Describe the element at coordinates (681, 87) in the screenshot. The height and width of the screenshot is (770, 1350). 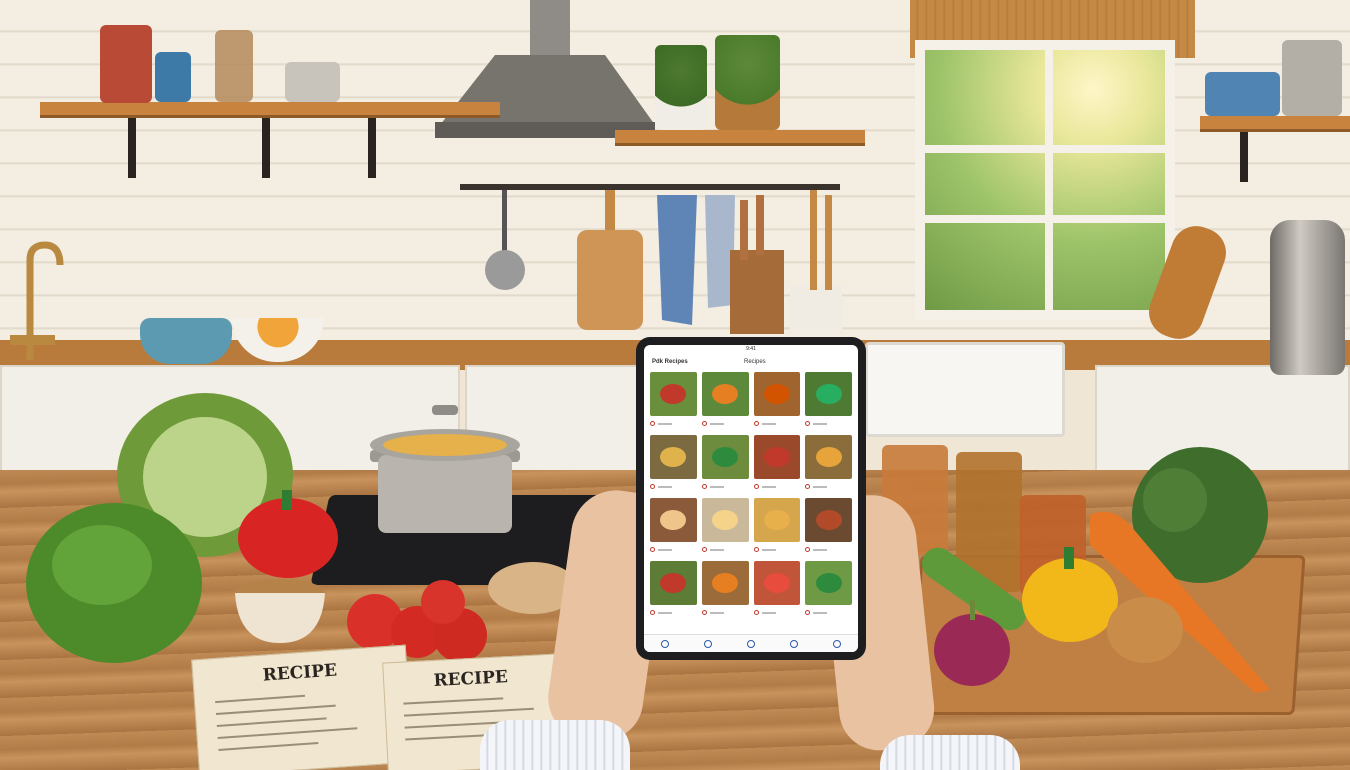
I see `plant-pot` at that location.